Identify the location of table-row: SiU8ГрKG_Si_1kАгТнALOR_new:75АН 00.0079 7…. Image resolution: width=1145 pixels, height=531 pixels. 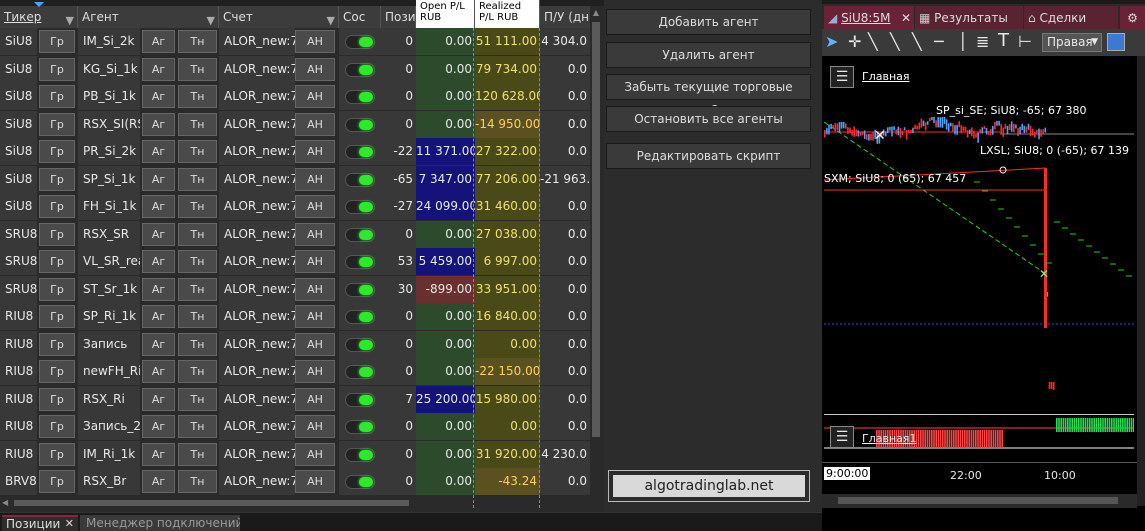
(298, 69).